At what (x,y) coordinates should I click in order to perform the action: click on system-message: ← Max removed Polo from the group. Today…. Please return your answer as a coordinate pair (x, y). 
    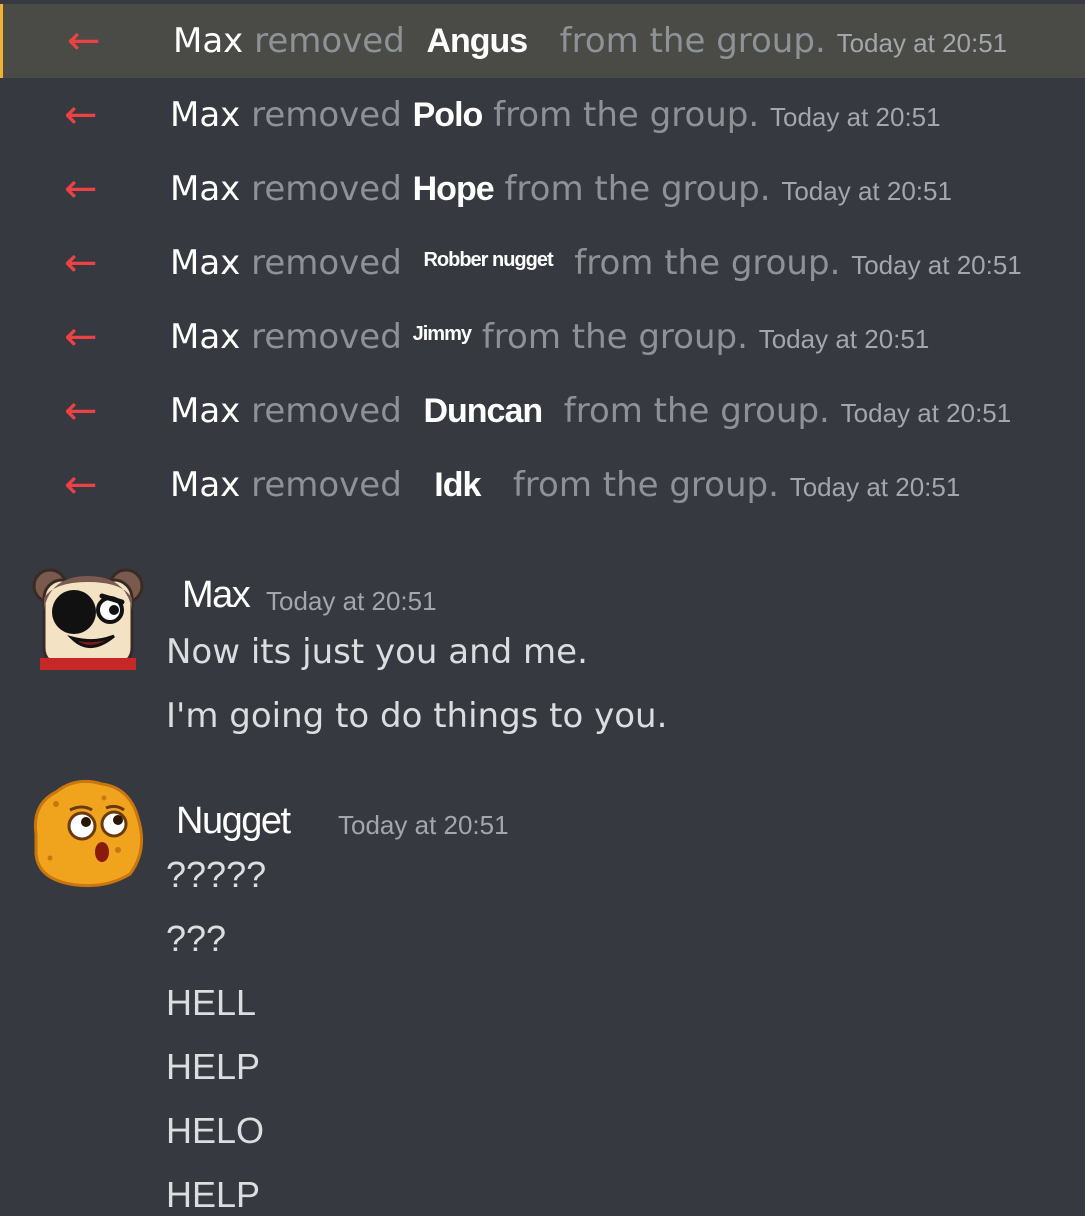
    Looking at the image, I should click on (542, 115).